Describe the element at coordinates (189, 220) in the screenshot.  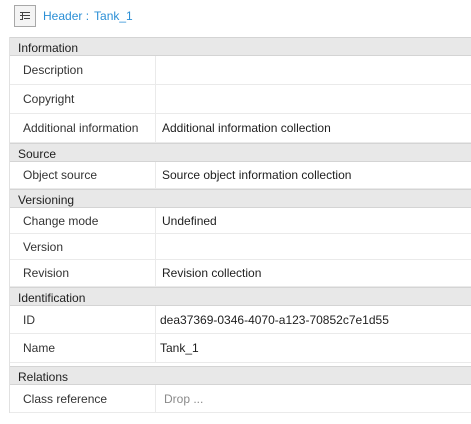
I see `property-value: Undefined` at that location.